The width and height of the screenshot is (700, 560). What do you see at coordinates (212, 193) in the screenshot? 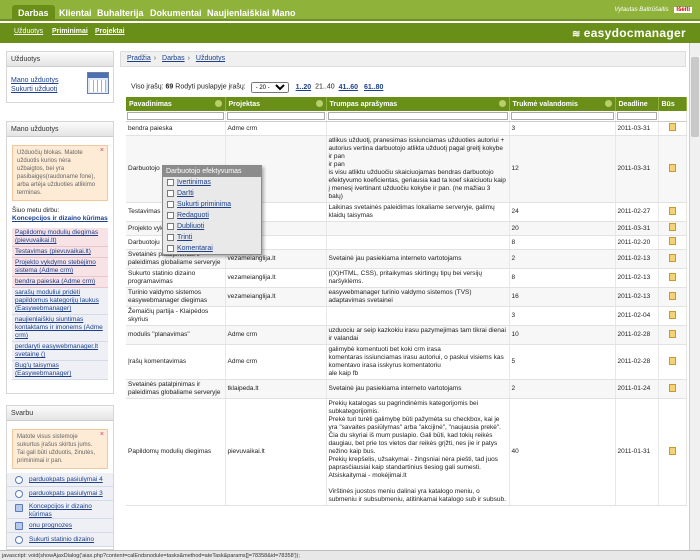
I see `menu-item-darti: Darīti` at bounding box center [212, 193].